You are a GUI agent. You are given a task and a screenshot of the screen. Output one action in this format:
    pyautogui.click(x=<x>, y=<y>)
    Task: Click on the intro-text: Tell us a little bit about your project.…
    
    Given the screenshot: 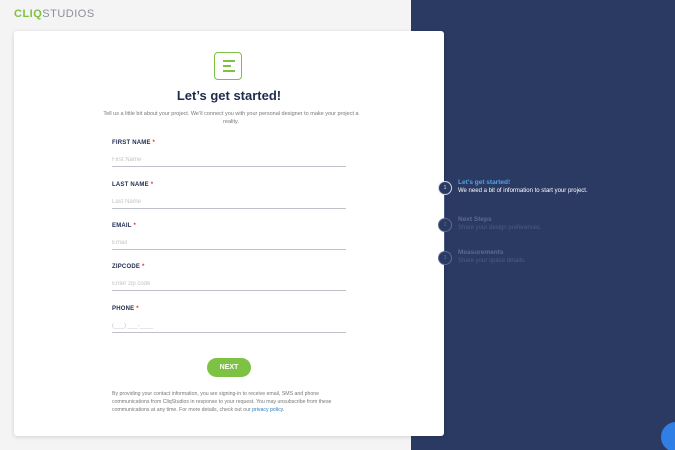 What is the action you would take?
    pyautogui.click(x=231, y=118)
    